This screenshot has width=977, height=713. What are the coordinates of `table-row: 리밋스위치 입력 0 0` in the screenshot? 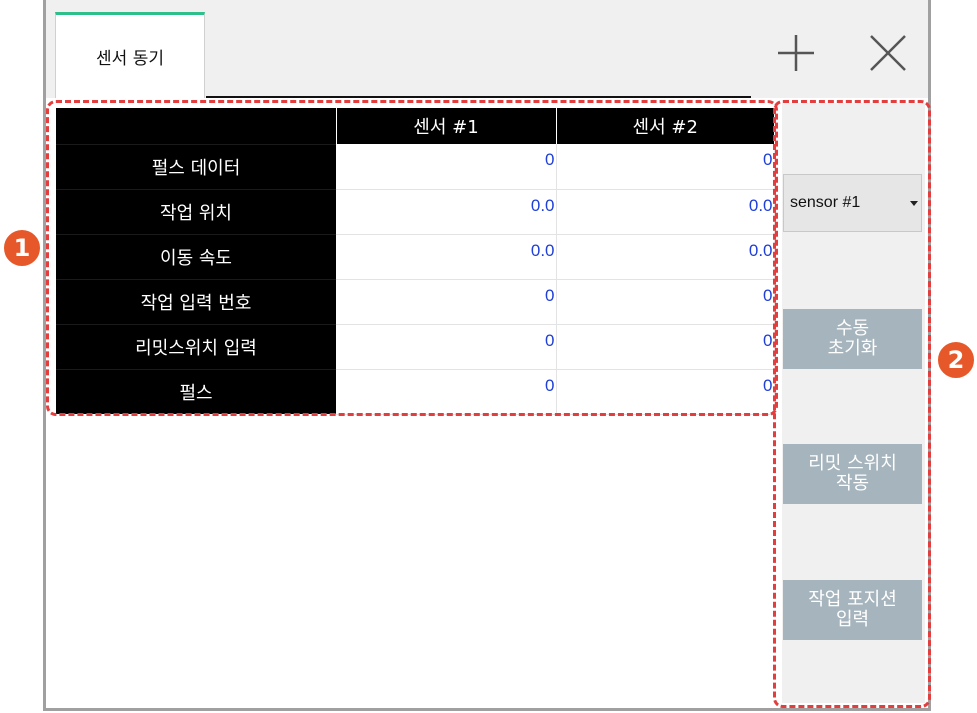 It's located at (415, 346).